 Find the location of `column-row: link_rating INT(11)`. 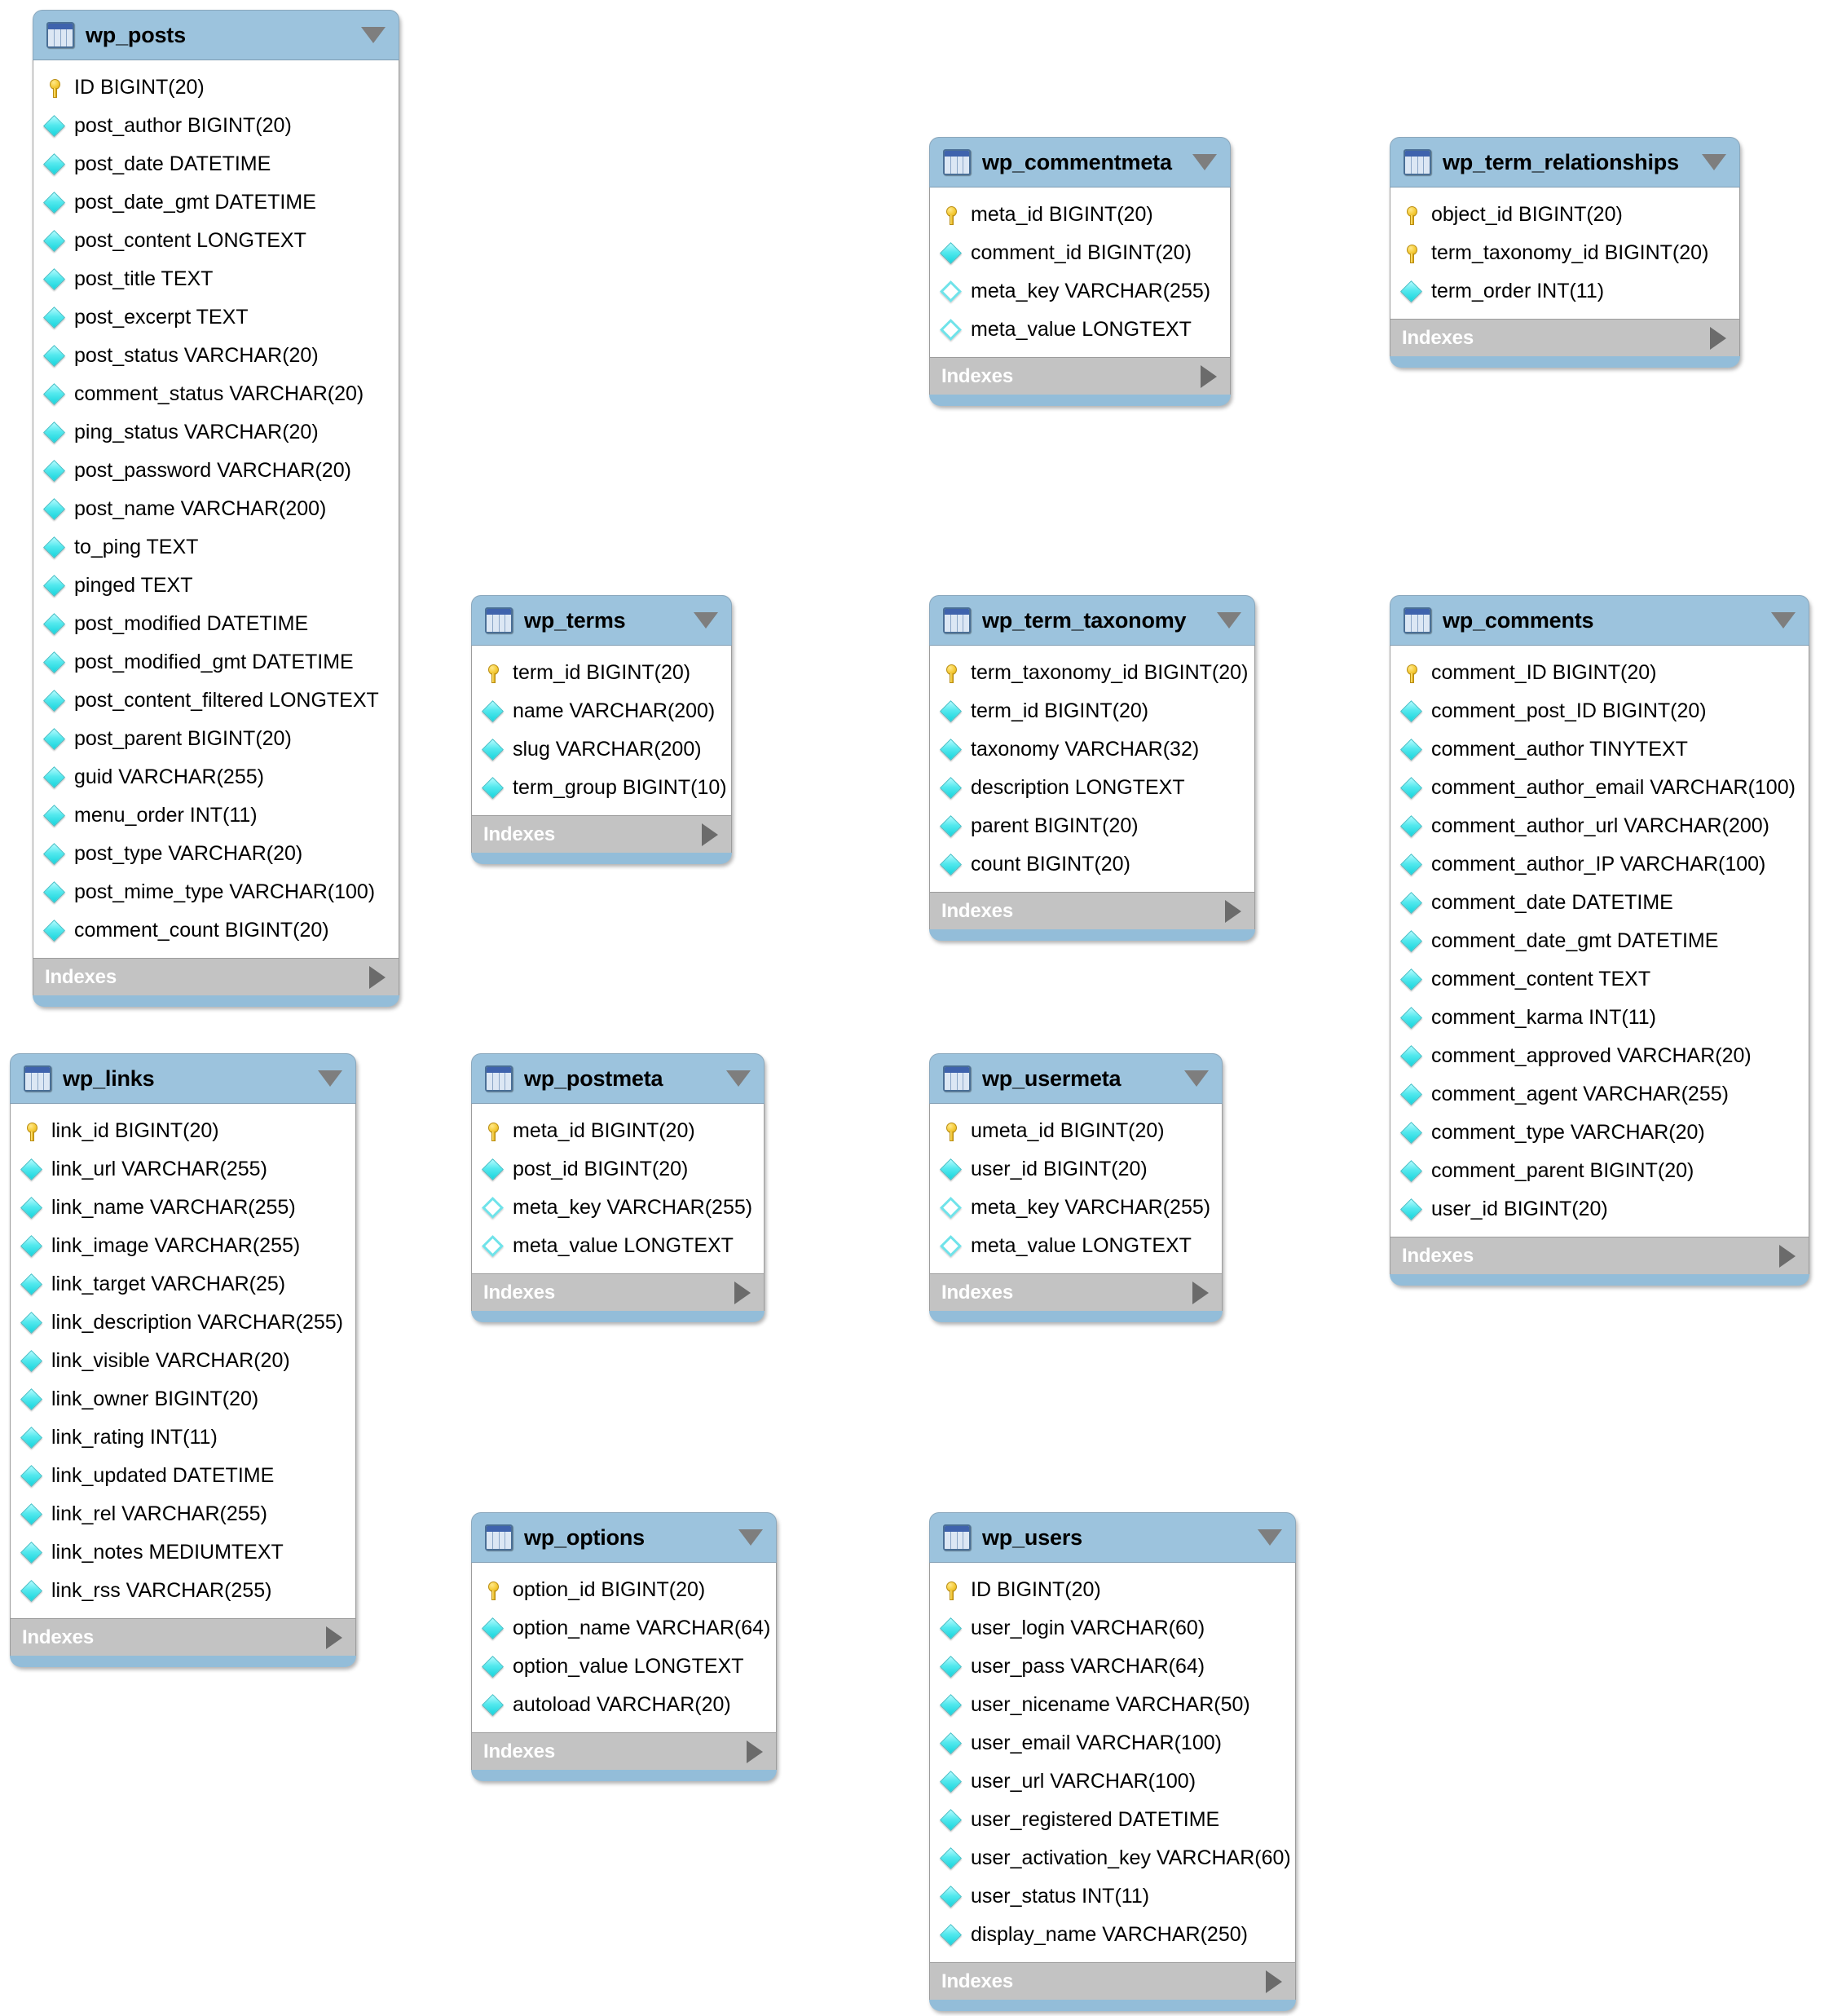

column-row: link_rating INT(11) is located at coordinates (183, 1437).